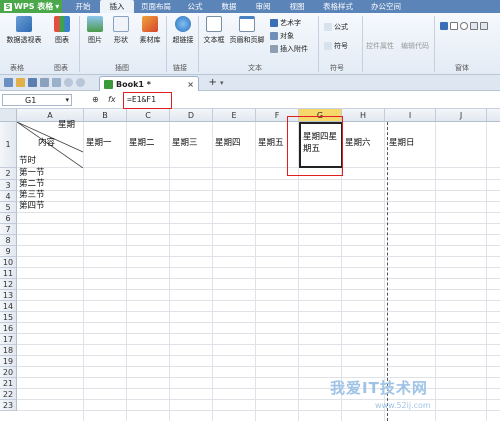  Describe the element at coordinates (57, 6) in the screenshot. I see `app-dropdown-icon: ▾` at that location.